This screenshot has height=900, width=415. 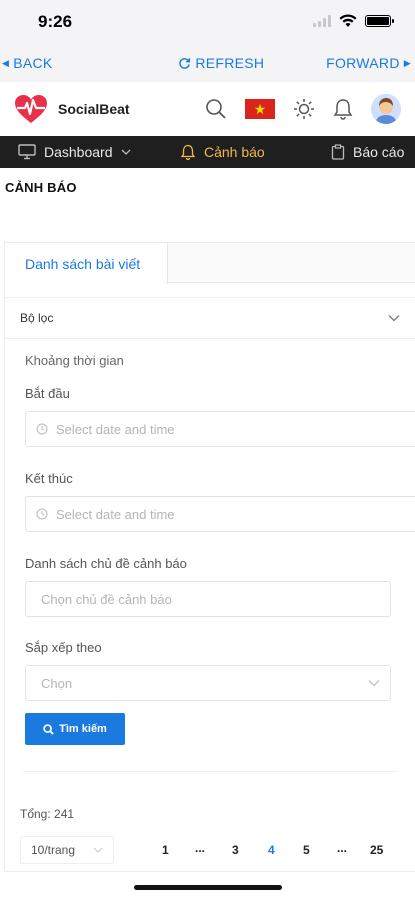 I want to click on forward-label: FORWARD, so click(x=363, y=63).